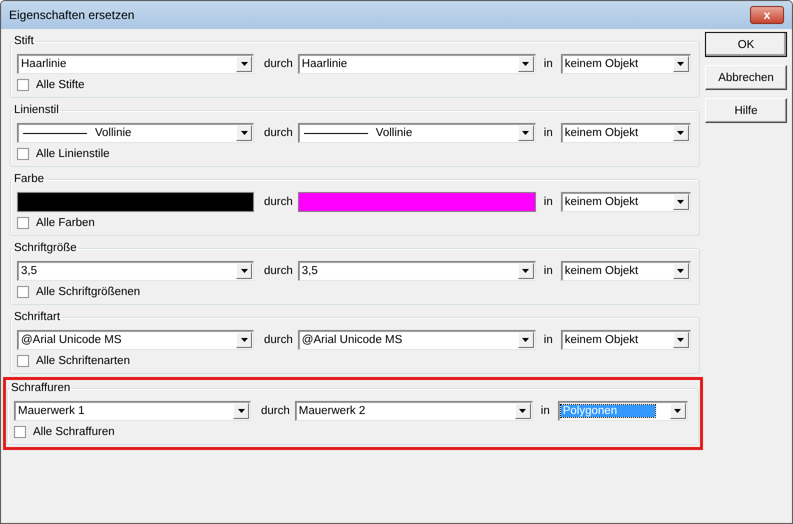 The image size is (793, 524). I want to click on dialog-button: Abbrechen, so click(746, 77).